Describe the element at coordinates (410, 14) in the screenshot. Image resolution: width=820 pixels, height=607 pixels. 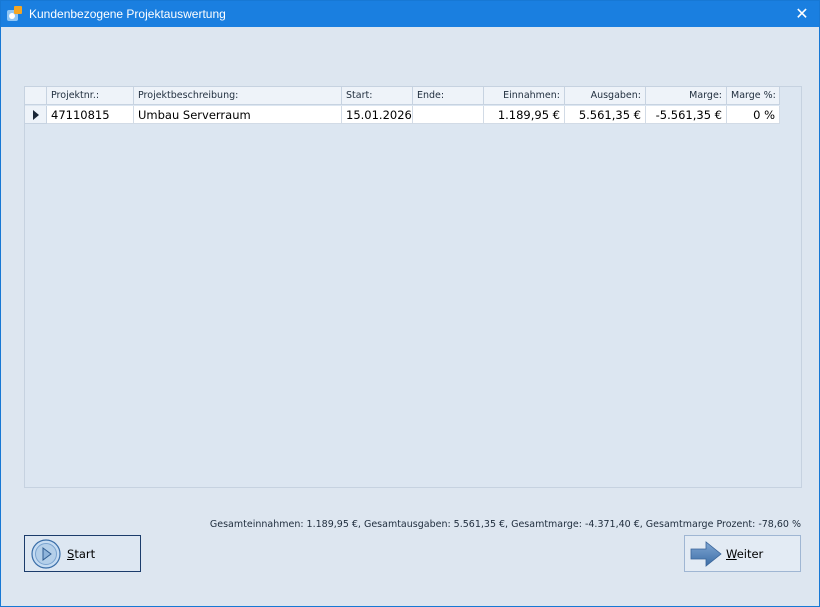
I see `title-bar: Kundenbezogene Projektauswertung ✕` at that location.